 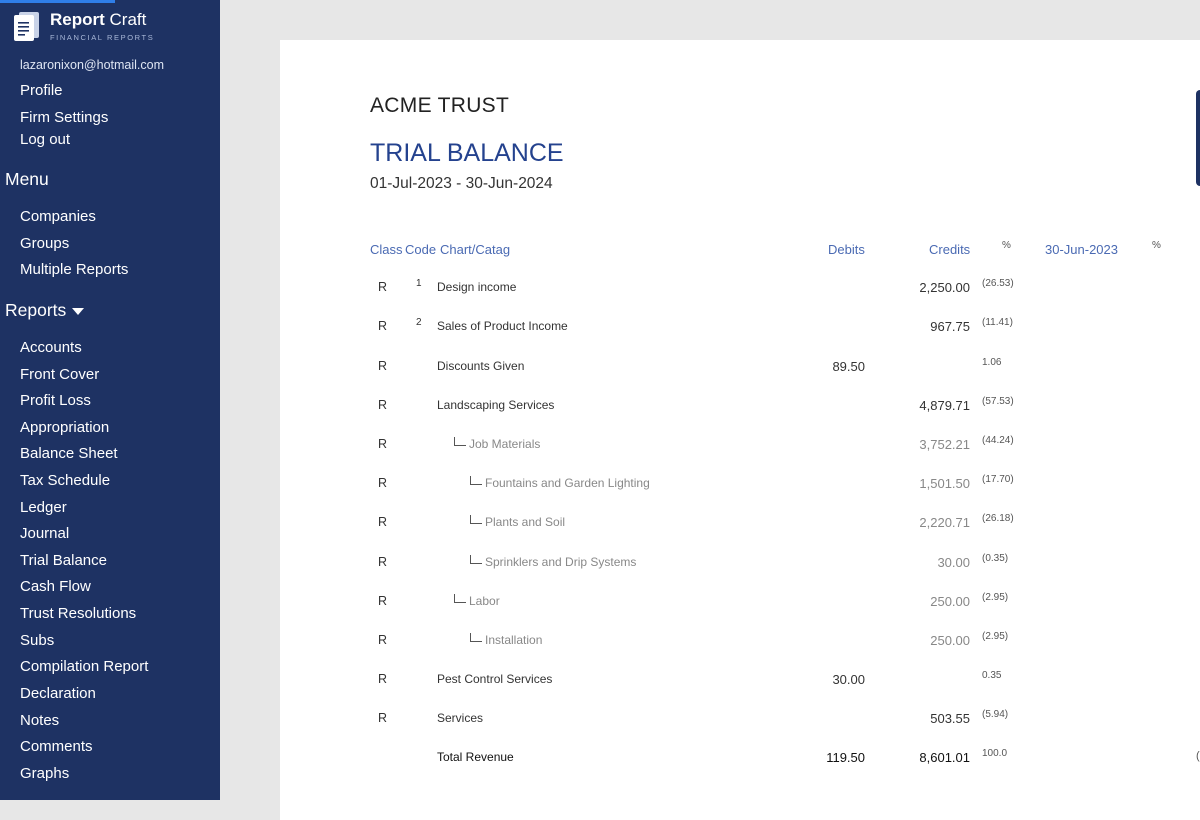 I want to click on column-header-chart: Chart/Catag, so click(x=475, y=249).